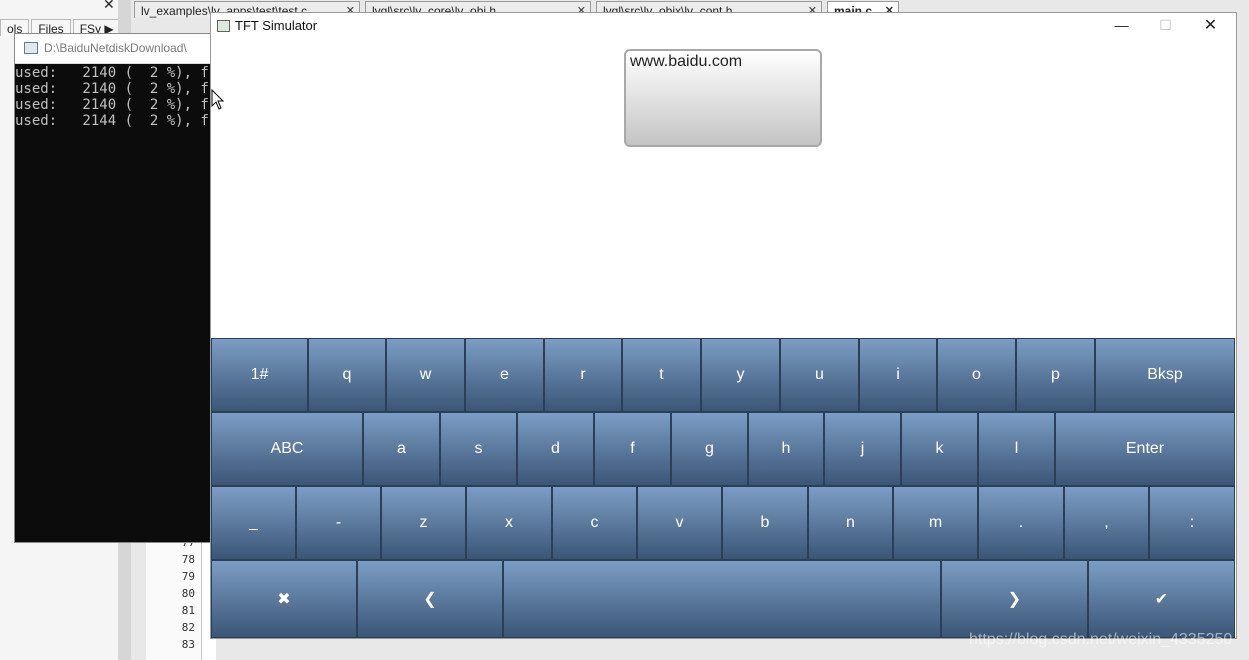 Image resolution: width=1249 pixels, height=660 pixels. What do you see at coordinates (723, 98) in the screenshot?
I see `url-textarea: www.baidu.com` at bounding box center [723, 98].